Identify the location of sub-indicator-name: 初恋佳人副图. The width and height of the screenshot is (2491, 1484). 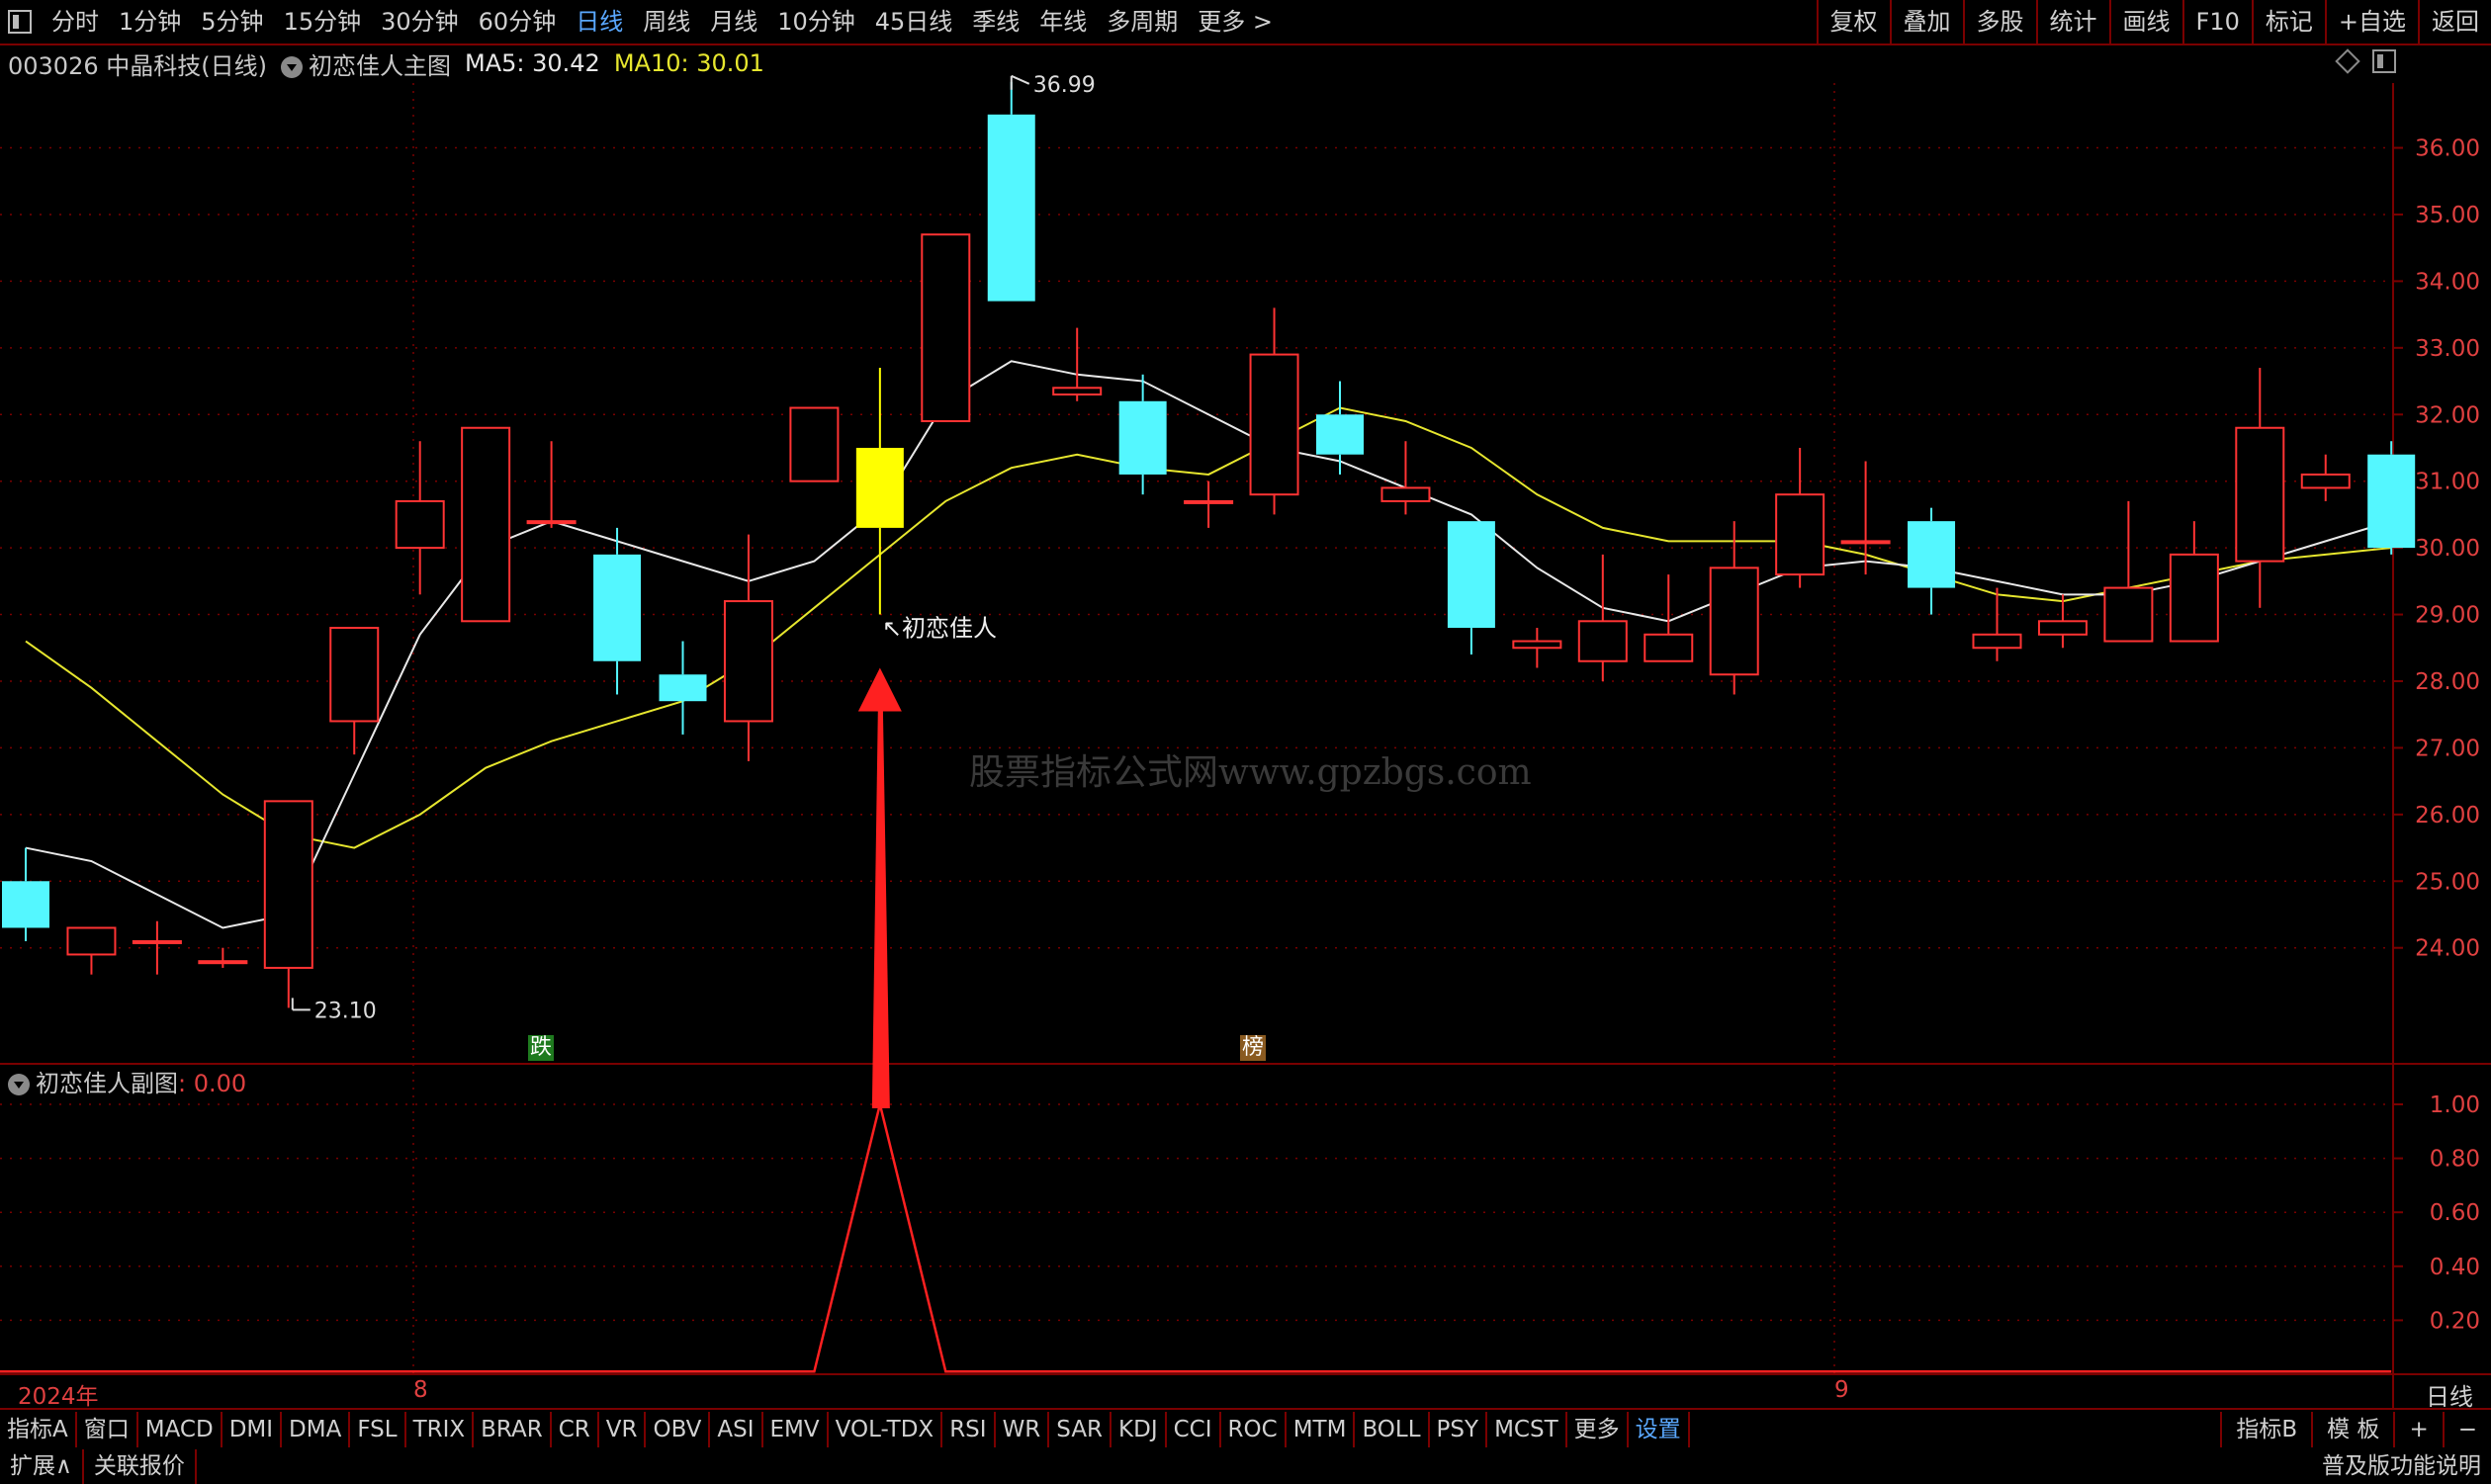
(107, 1083).